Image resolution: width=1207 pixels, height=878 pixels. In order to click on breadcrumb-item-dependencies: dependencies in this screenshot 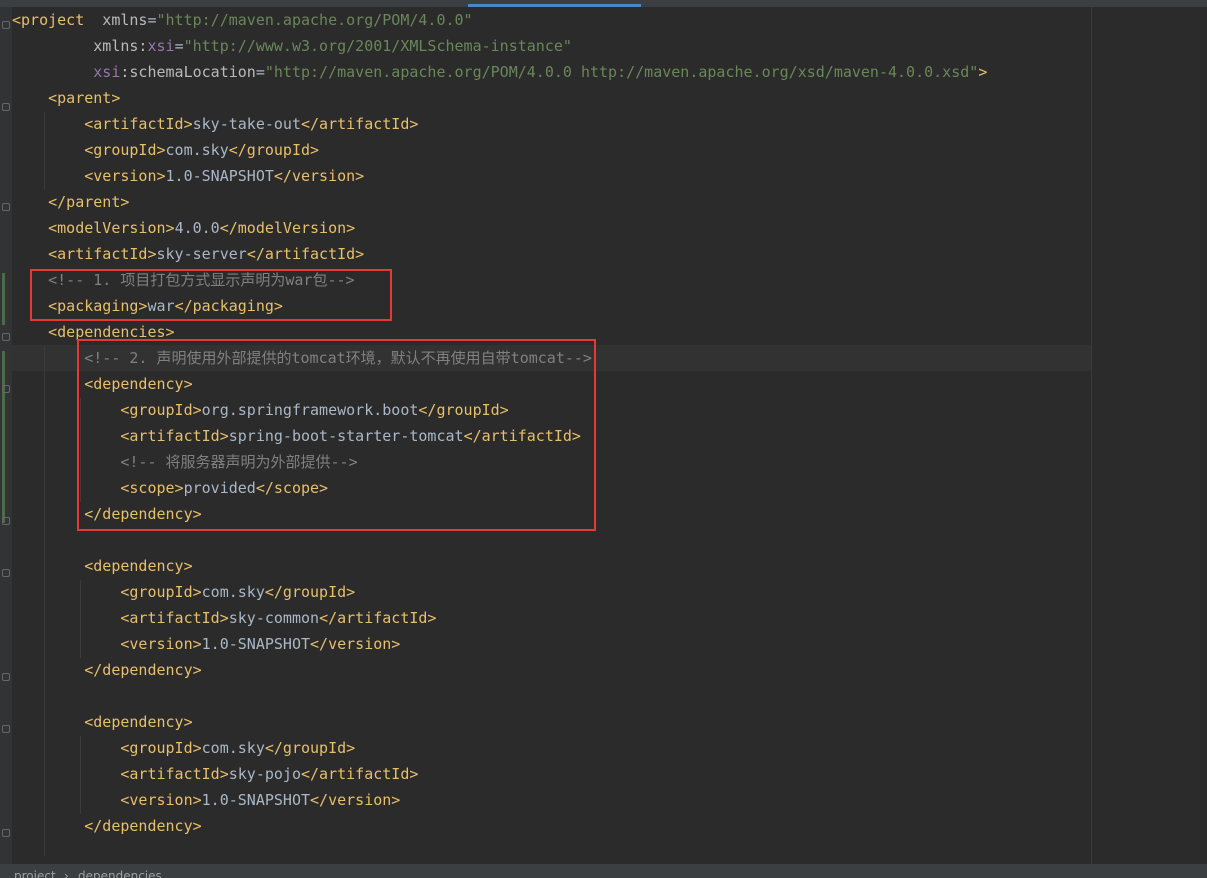, I will do `click(120, 873)`.